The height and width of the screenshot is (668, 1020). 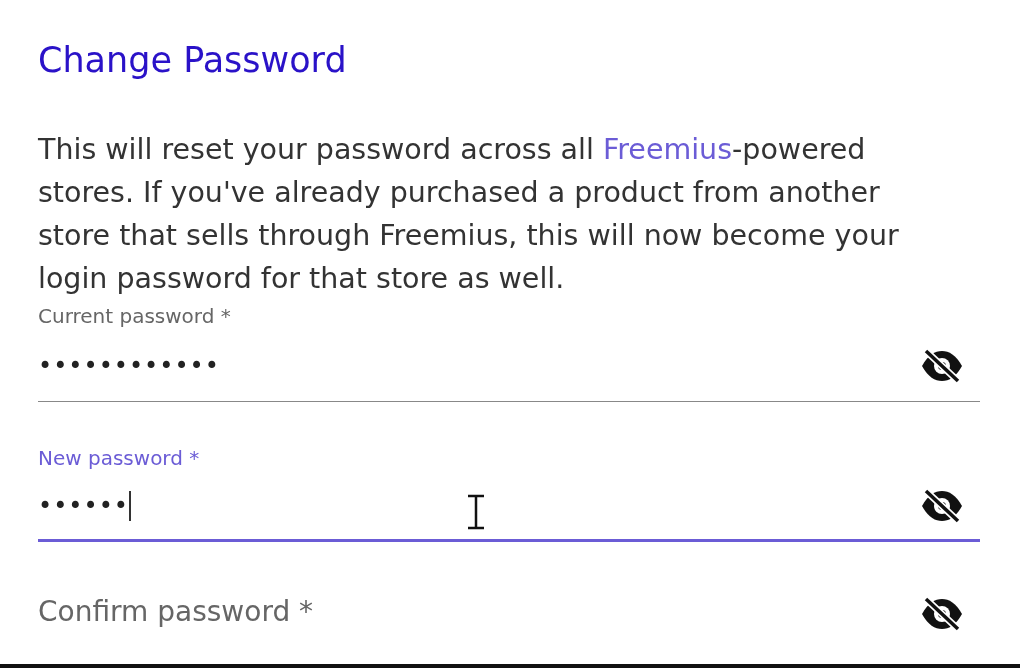 What do you see at coordinates (129, 505) in the screenshot?
I see `text-caret` at bounding box center [129, 505].